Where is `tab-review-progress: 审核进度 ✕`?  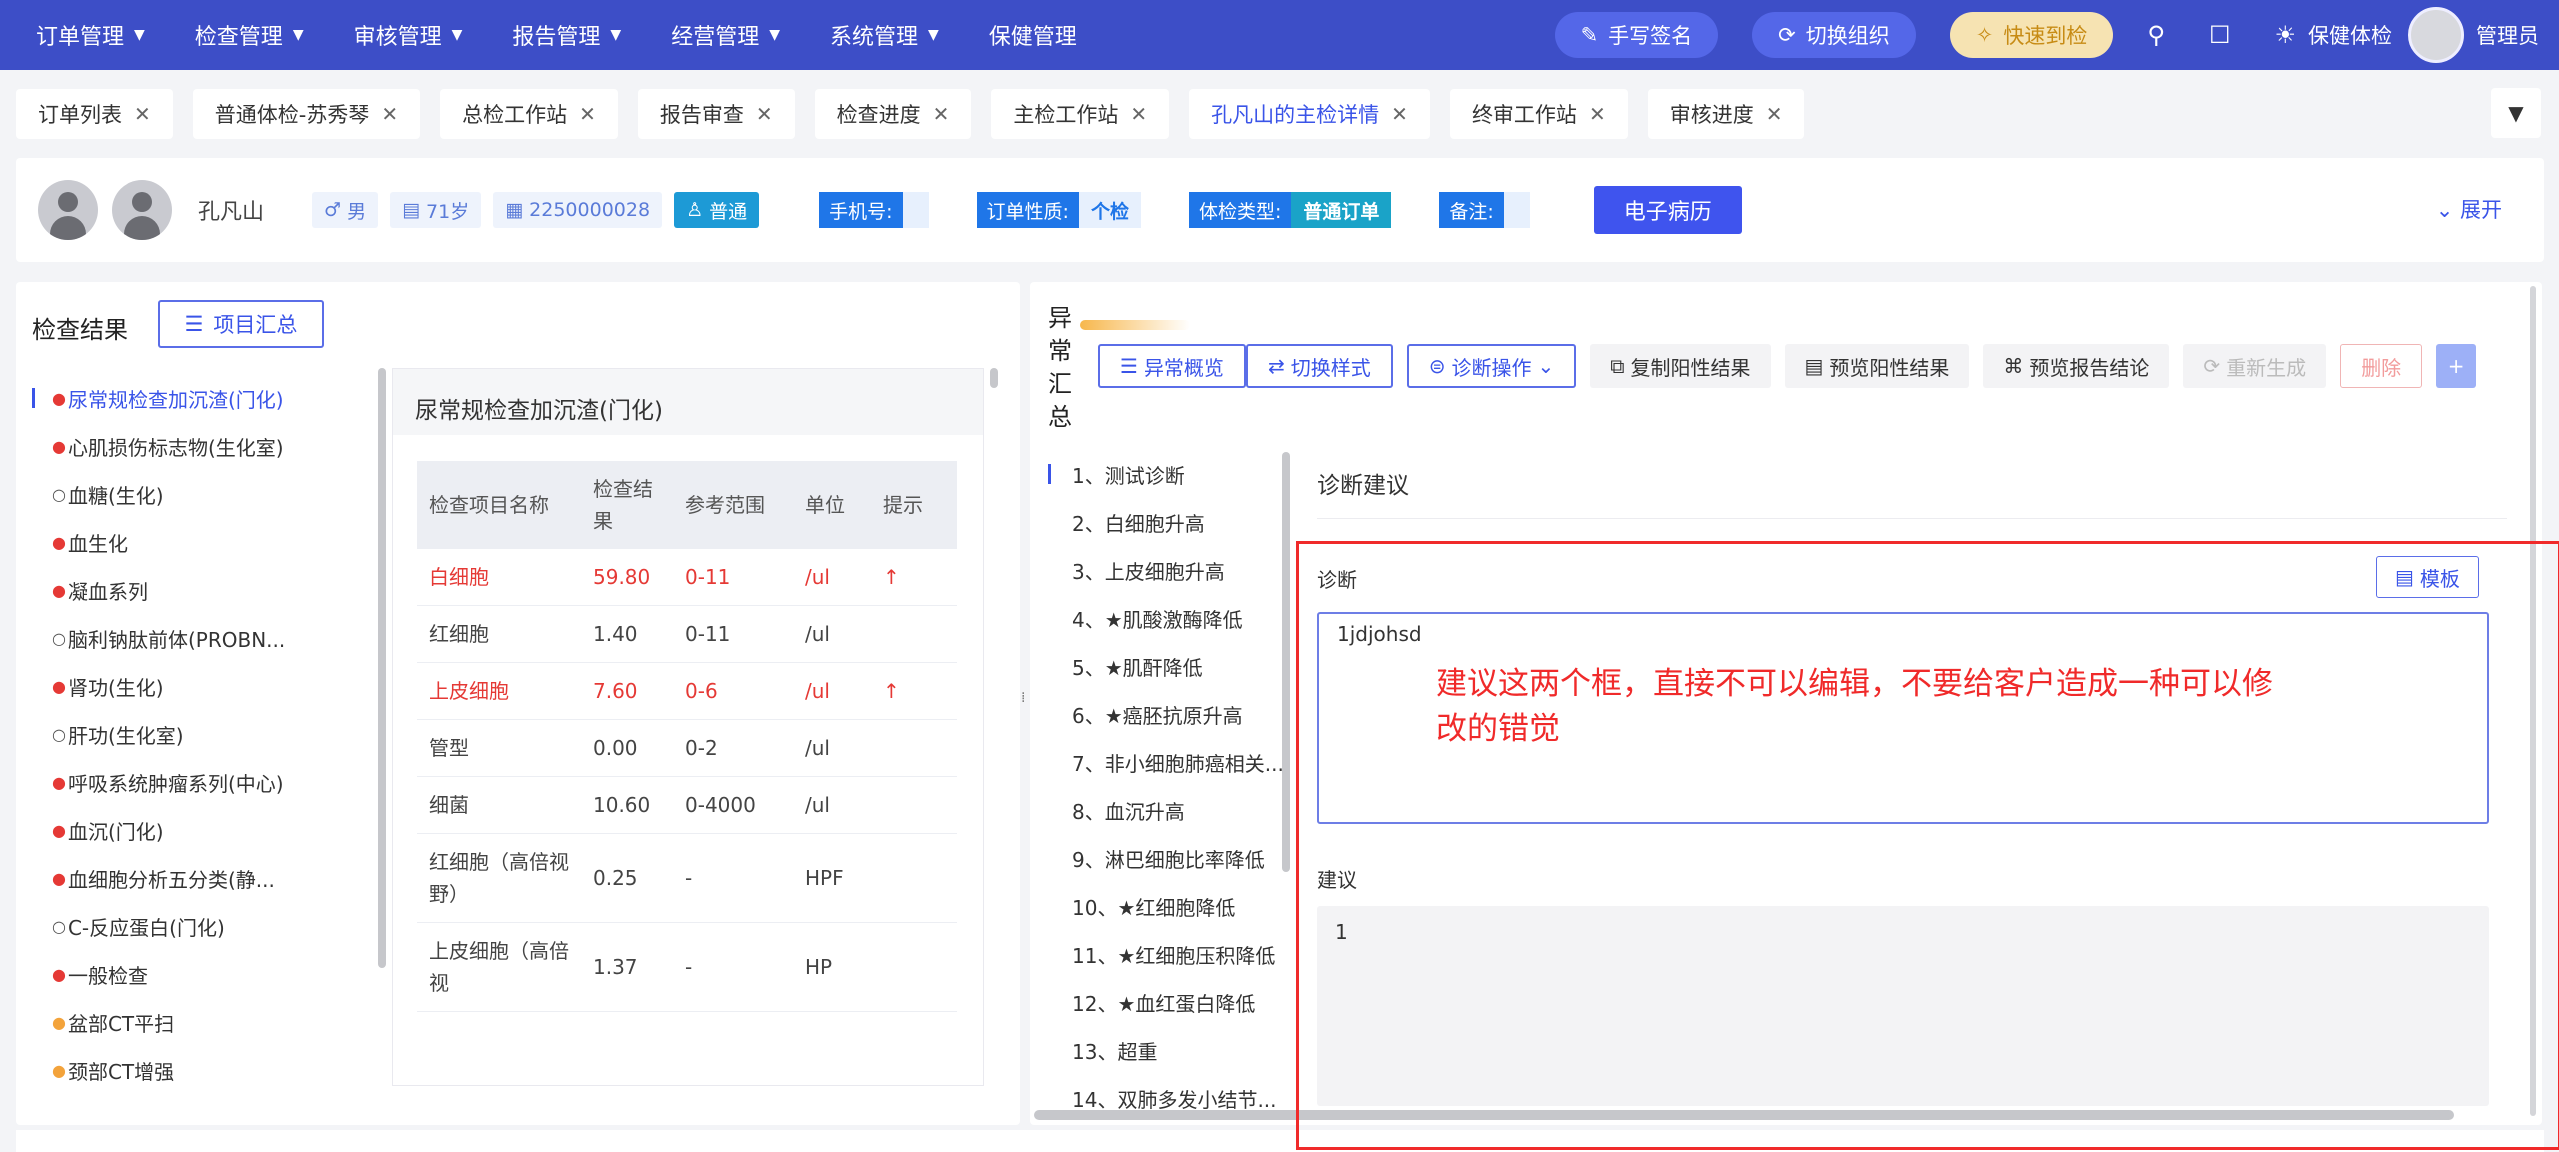
tab-review-progress: 审核进度 ✕ is located at coordinates (1726, 114).